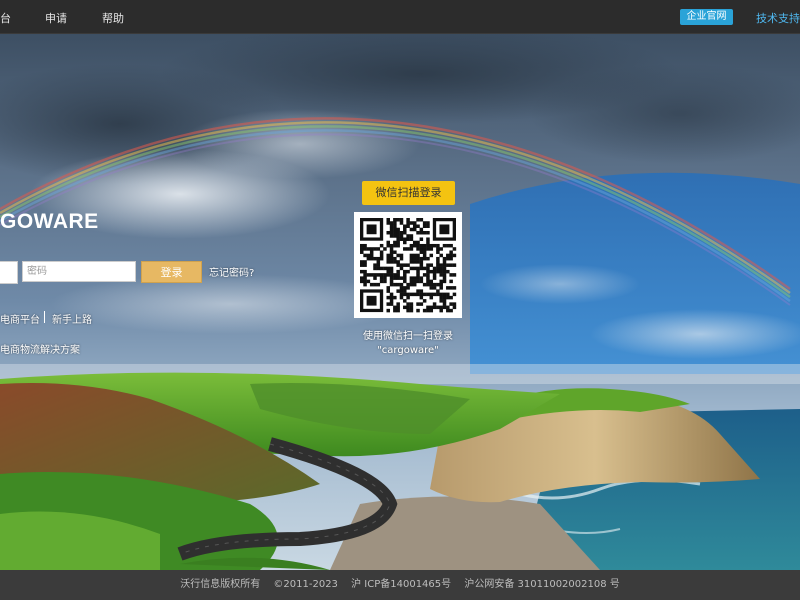 This screenshot has width=800, height=600. What do you see at coordinates (56, 18) in the screenshot?
I see `nav-item-apply: 申请` at bounding box center [56, 18].